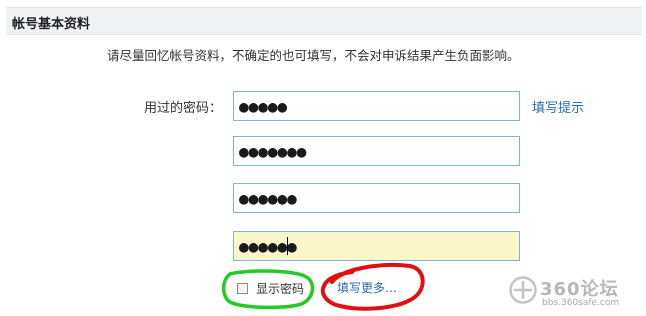 This screenshot has width=646, height=316. I want to click on text-cursor, so click(287, 246).